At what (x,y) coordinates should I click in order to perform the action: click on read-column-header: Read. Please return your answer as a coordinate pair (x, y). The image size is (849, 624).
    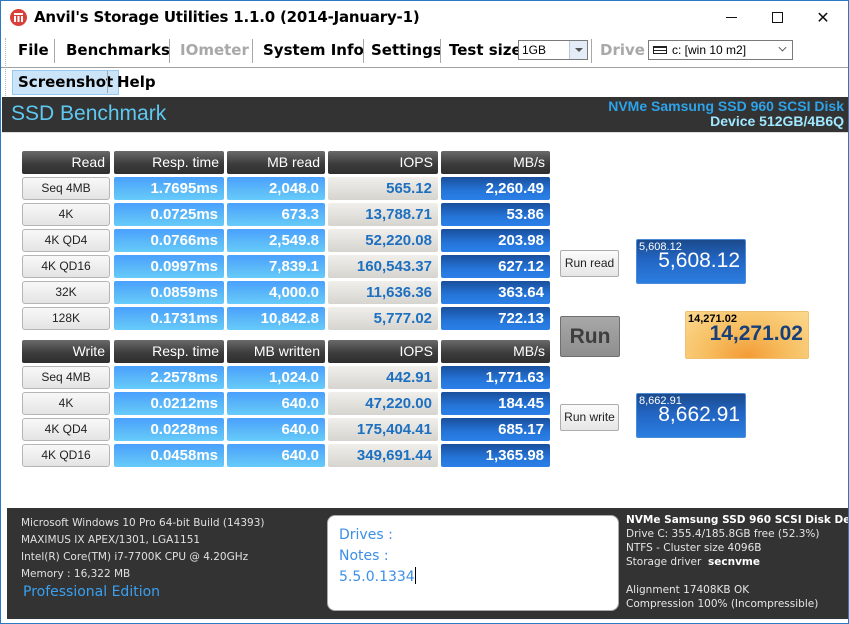
    Looking at the image, I should click on (66, 162).